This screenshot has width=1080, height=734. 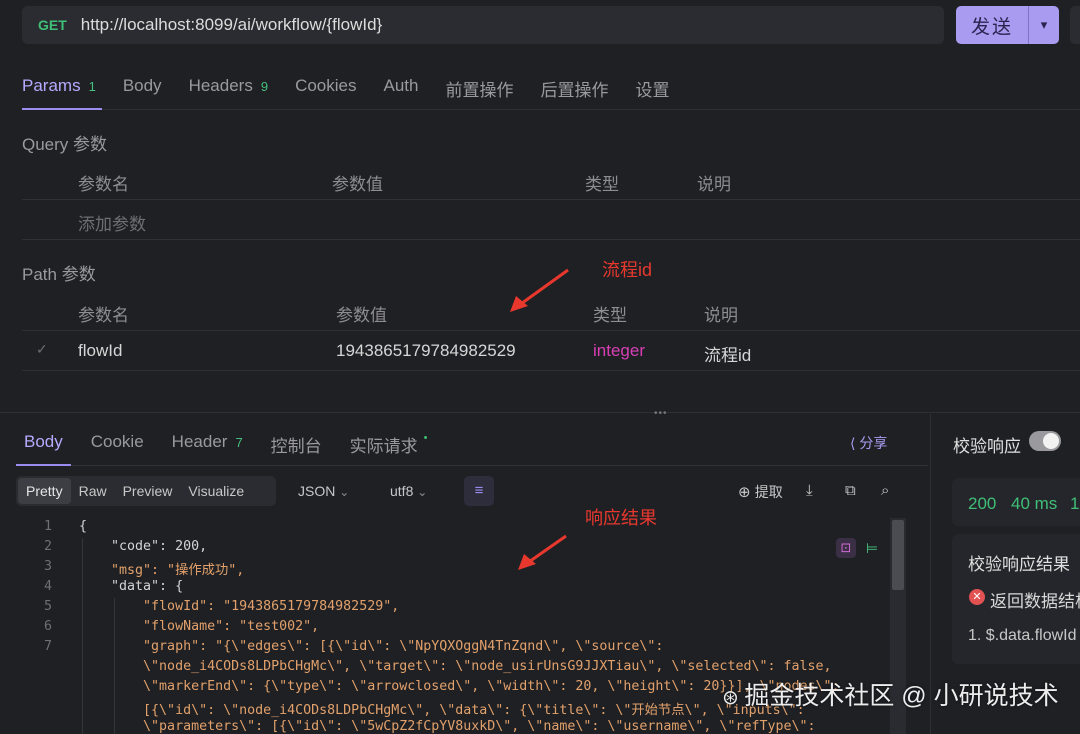 What do you see at coordinates (1075, 503) in the screenshot?
I see `response-size: 1` at bounding box center [1075, 503].